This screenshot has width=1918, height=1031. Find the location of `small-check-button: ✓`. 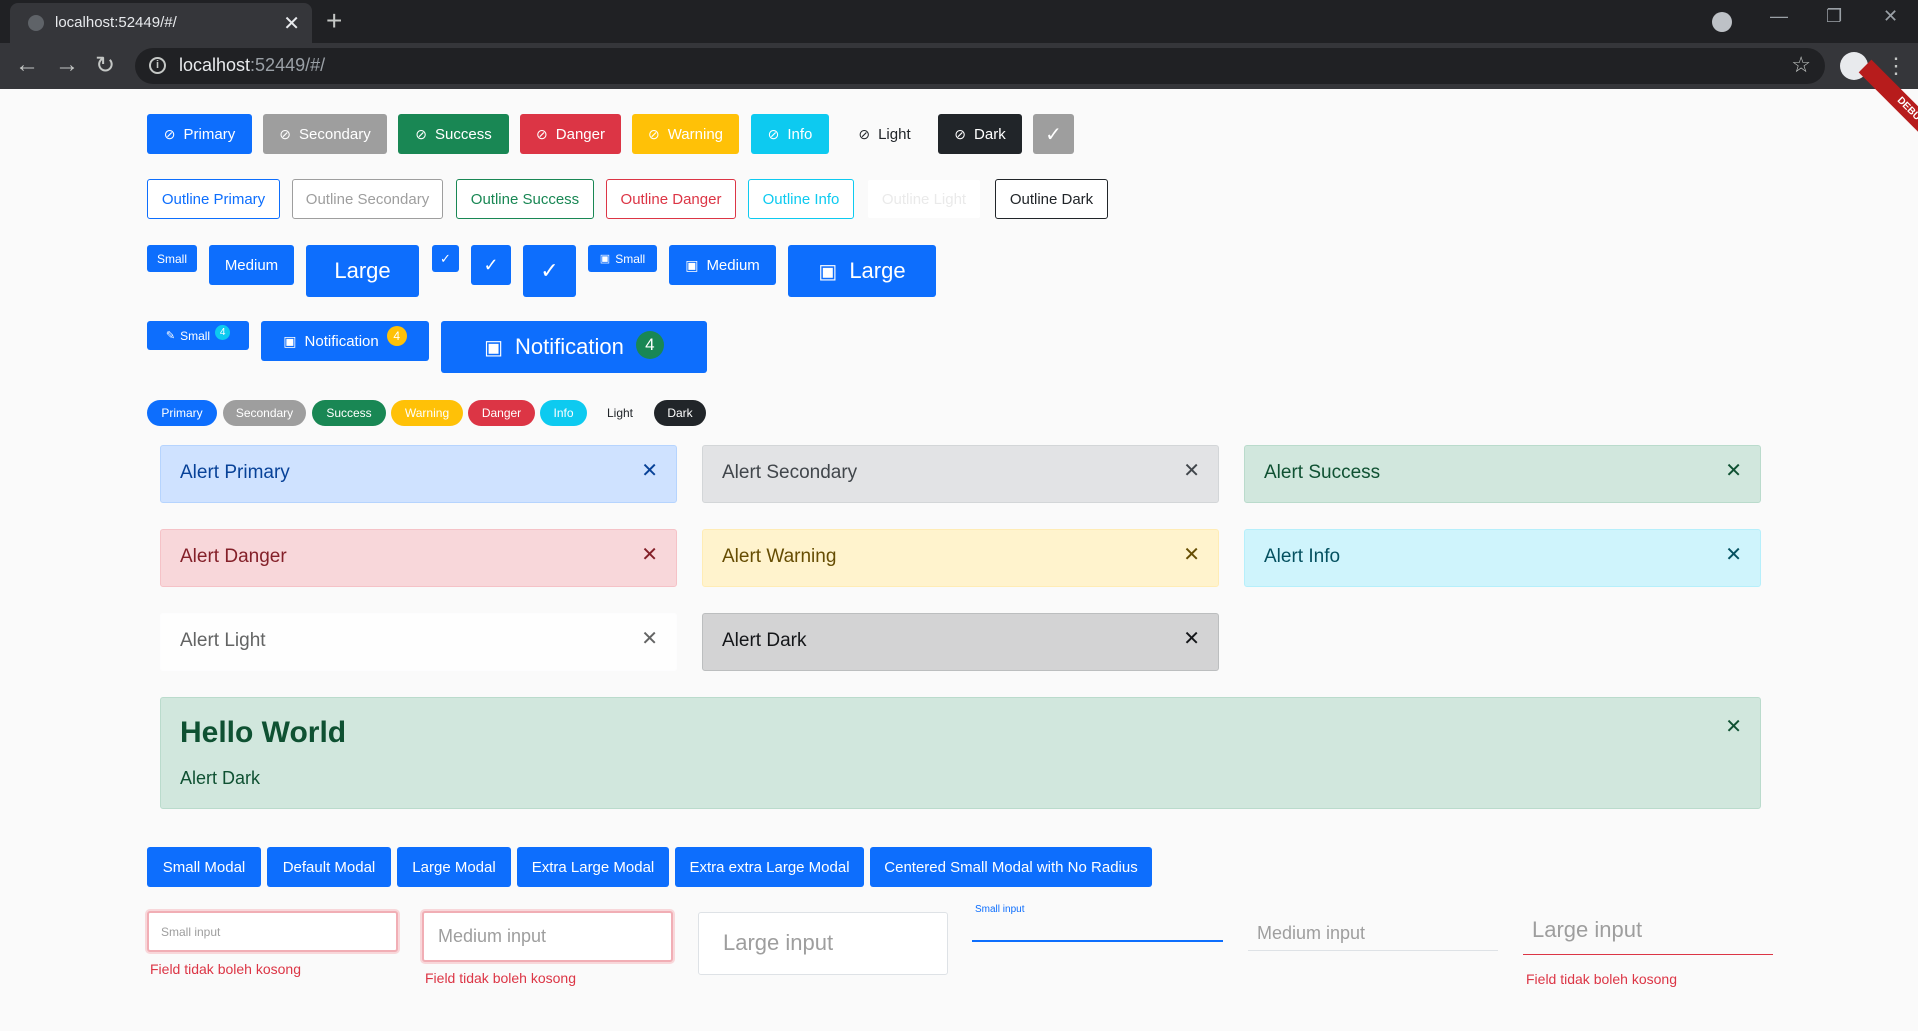

small-check-button: ✓ is located at coordinates (445, 258).